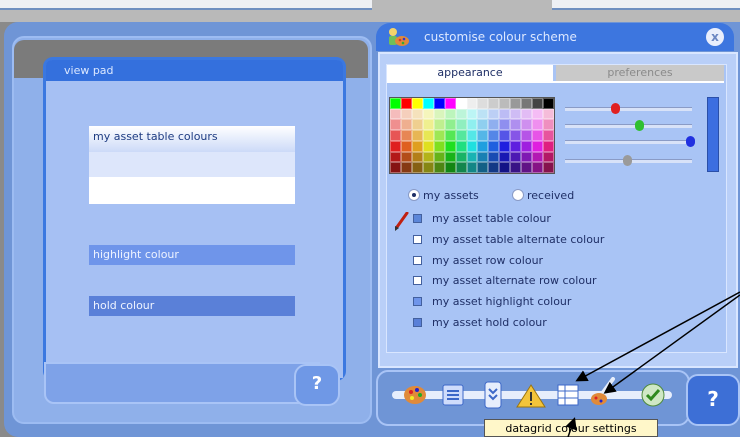 The height and width of the screenshot is (437, 740). What do you see at coordinates (568, 395) in the screenshot?
I see `datagrid-icon` at bounding box center [568, 395].